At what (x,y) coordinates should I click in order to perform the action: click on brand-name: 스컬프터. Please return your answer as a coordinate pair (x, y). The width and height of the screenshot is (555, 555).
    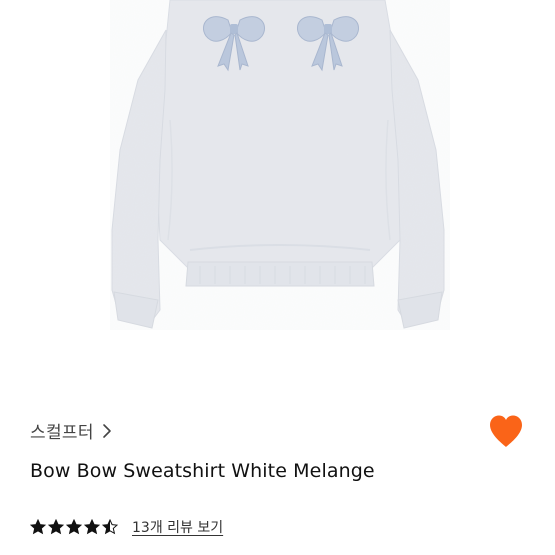
    Looking at the image, I should click on (62, 433).